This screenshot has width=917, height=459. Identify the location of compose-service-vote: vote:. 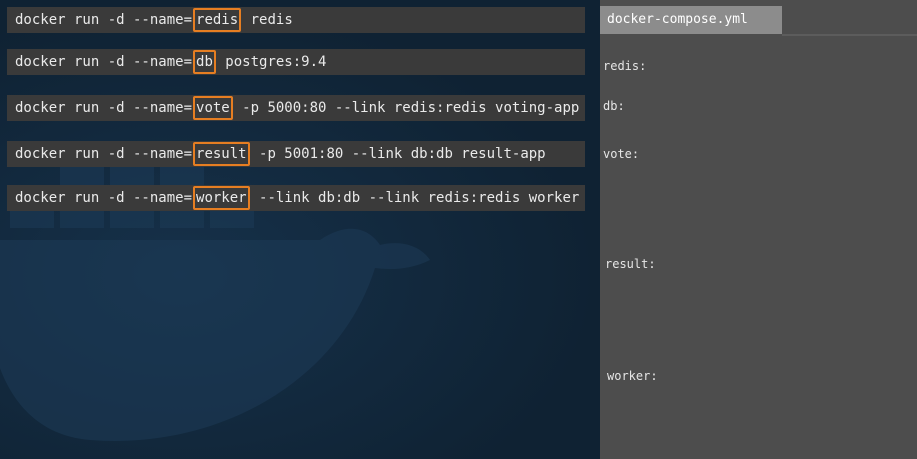
(621, 154).